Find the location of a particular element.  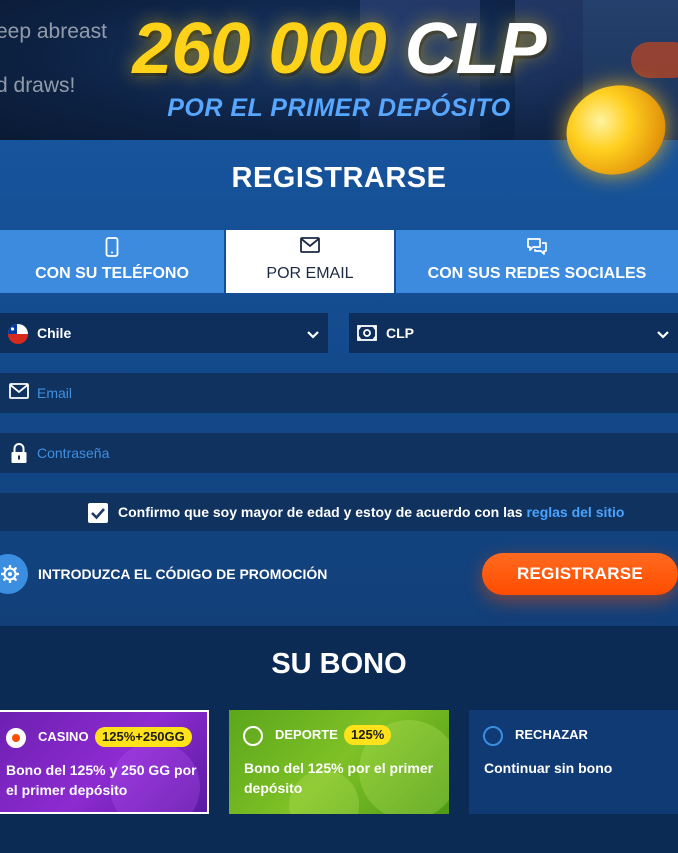

bonus-title: SU BONO is located at coordinates (339, 664).